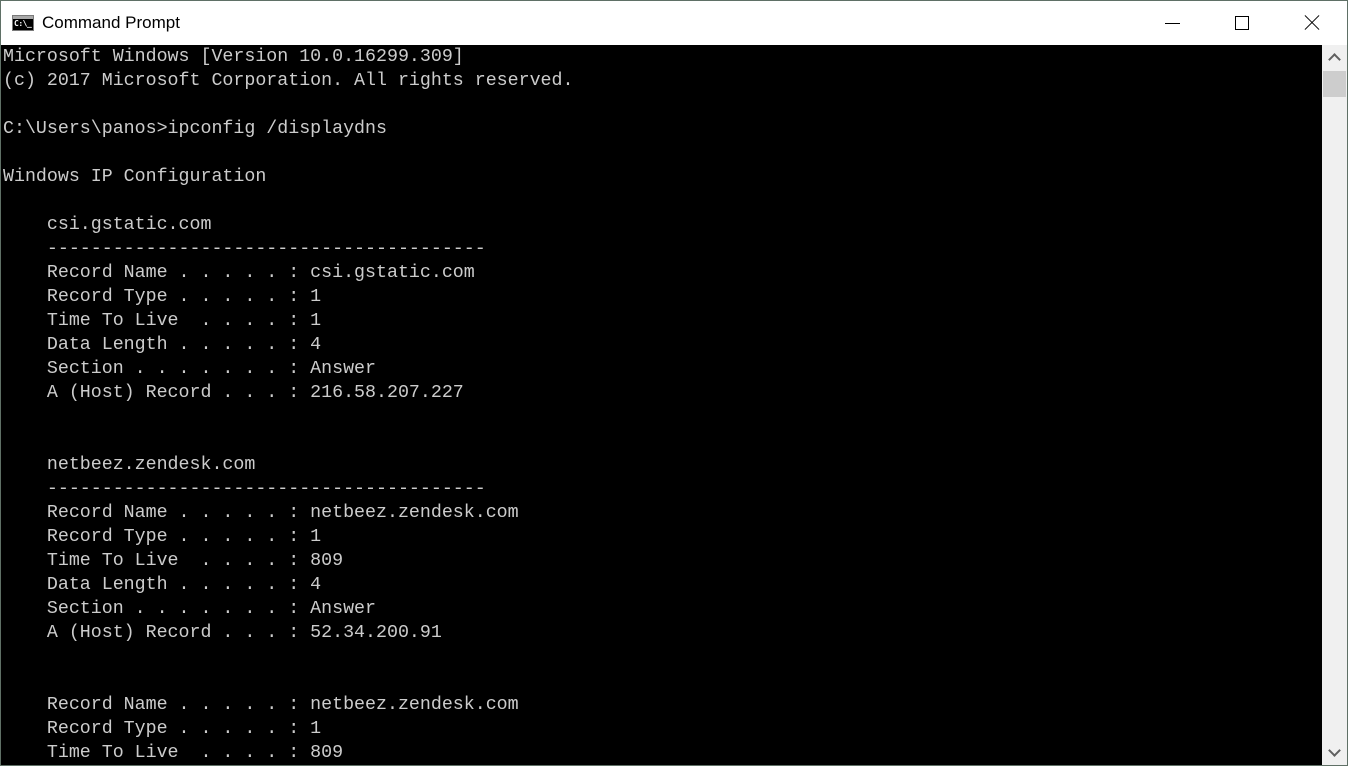 Image resolution: width=1348 pixels, height=766 pixels. What do you see at coordinates (674, 23) in the screenshot?
I see `title-bar: C:\_ Command Prompt` at bounding box center [674, 23].